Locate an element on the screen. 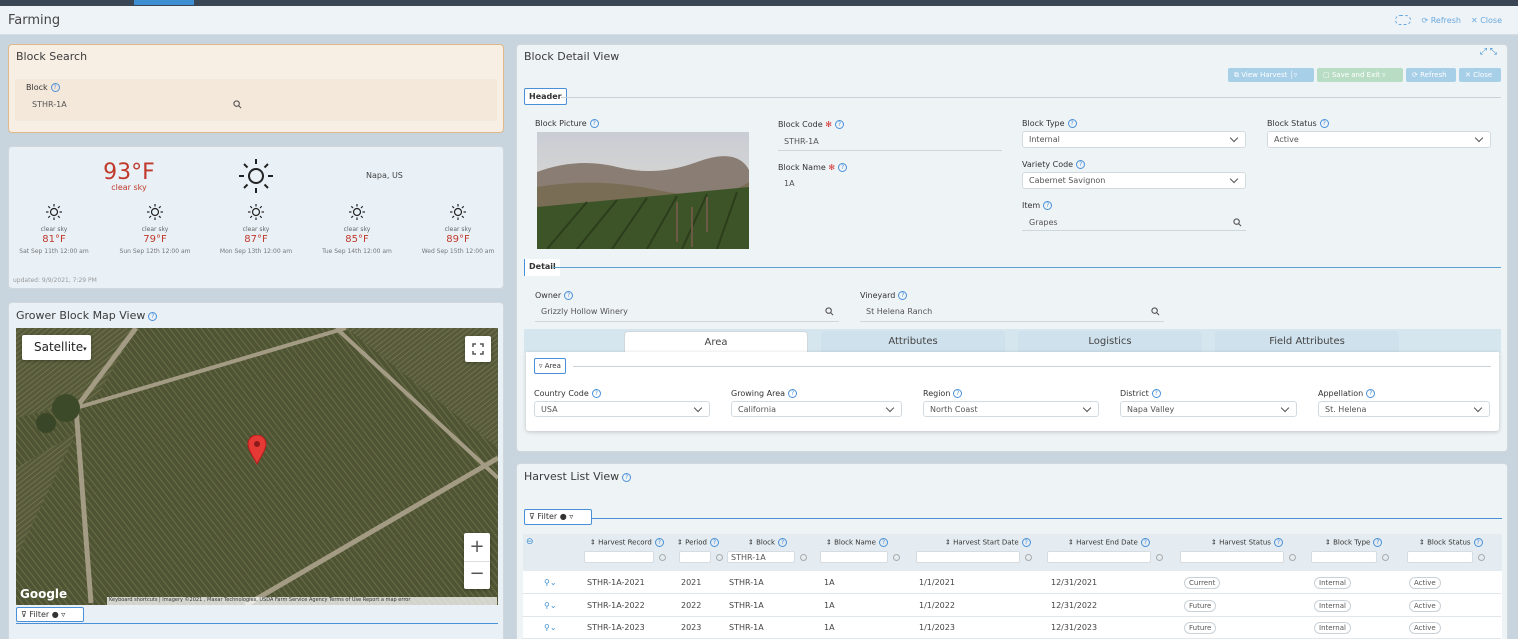  close-button: ✕ Close is located at coordinates (1486, 20).